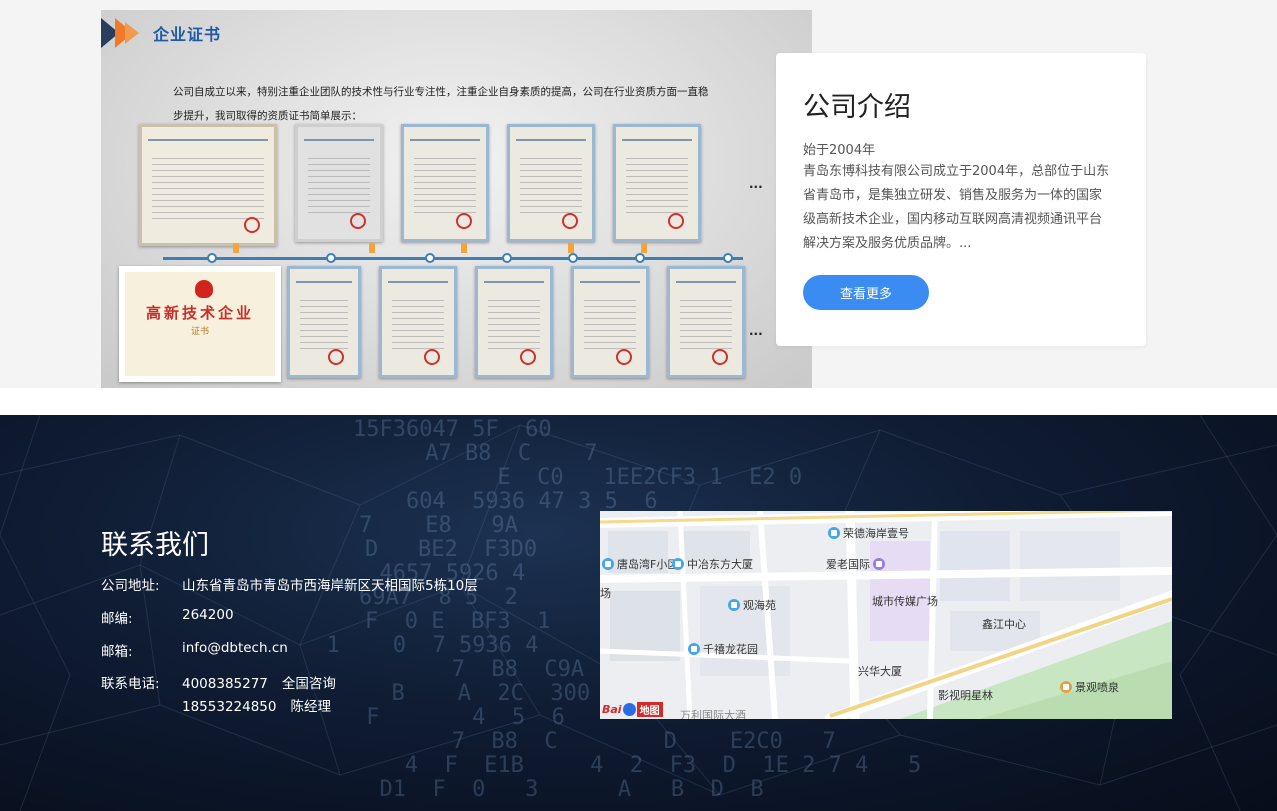 This screenshot has width=1277, height=811. I want to click on map-poi: 景观喷泉, so click(1089, 687).